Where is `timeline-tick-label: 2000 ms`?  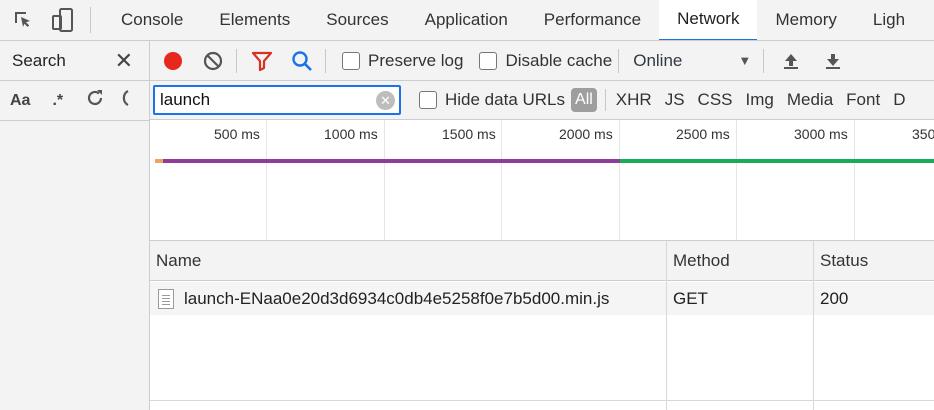
timeline-tick-label: 2000 ms is located at coordinates (586, 134).